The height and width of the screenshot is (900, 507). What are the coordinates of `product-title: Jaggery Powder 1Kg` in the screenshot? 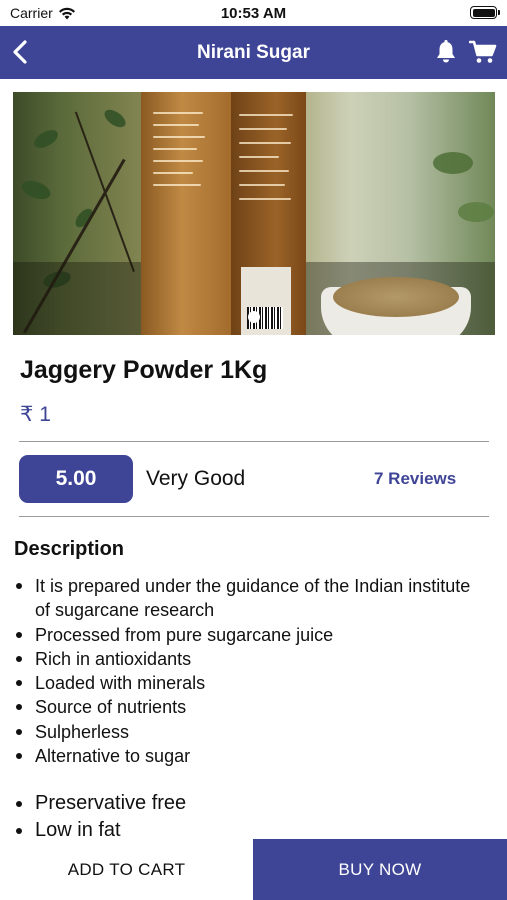 It's located at (144, 370).